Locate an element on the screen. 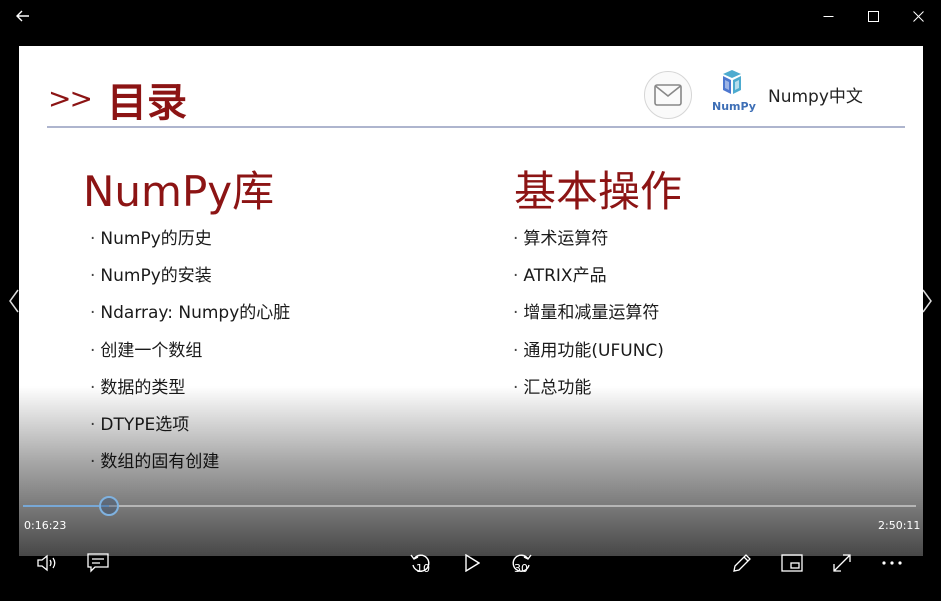 The image size is (941, 601). skip-back-label: 10 is located at coordinates (423, 568).